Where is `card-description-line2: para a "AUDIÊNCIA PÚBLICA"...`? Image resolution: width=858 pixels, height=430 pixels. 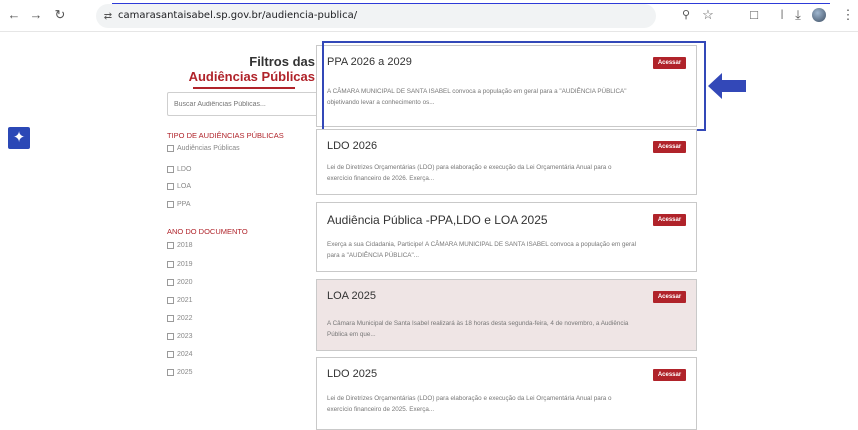 card-description-line2: para a "AUDIÊNCIA PÚBLICA"... is located at coordinates (373, 255).